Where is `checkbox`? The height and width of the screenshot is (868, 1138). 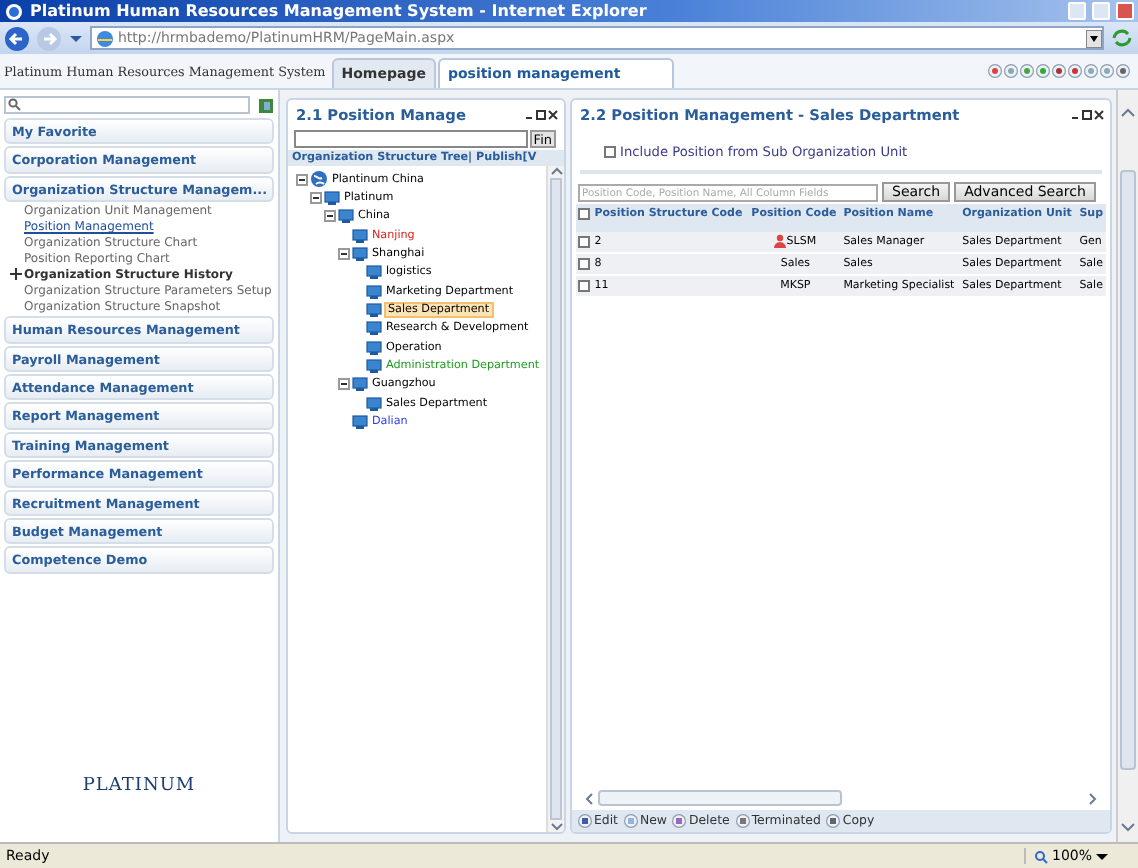
checkbox is located at coordinates (610, 152).